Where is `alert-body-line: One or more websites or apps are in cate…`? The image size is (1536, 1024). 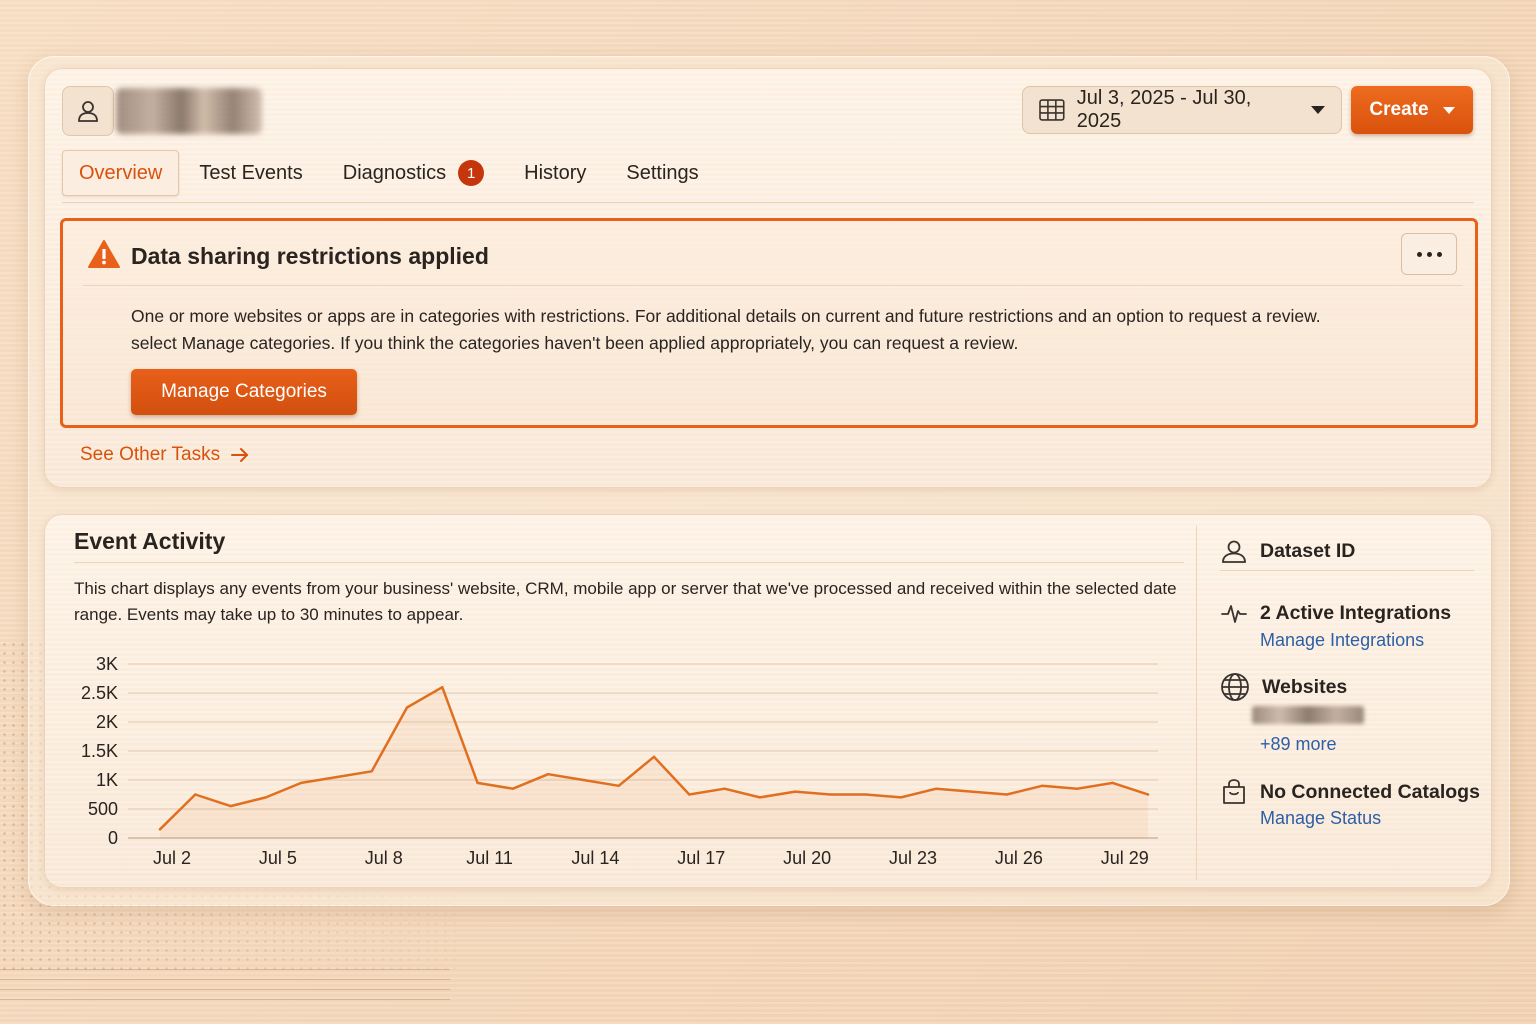 alert-body-line: One or more websites or apps are in cate… is located at coordinates (726, 316).